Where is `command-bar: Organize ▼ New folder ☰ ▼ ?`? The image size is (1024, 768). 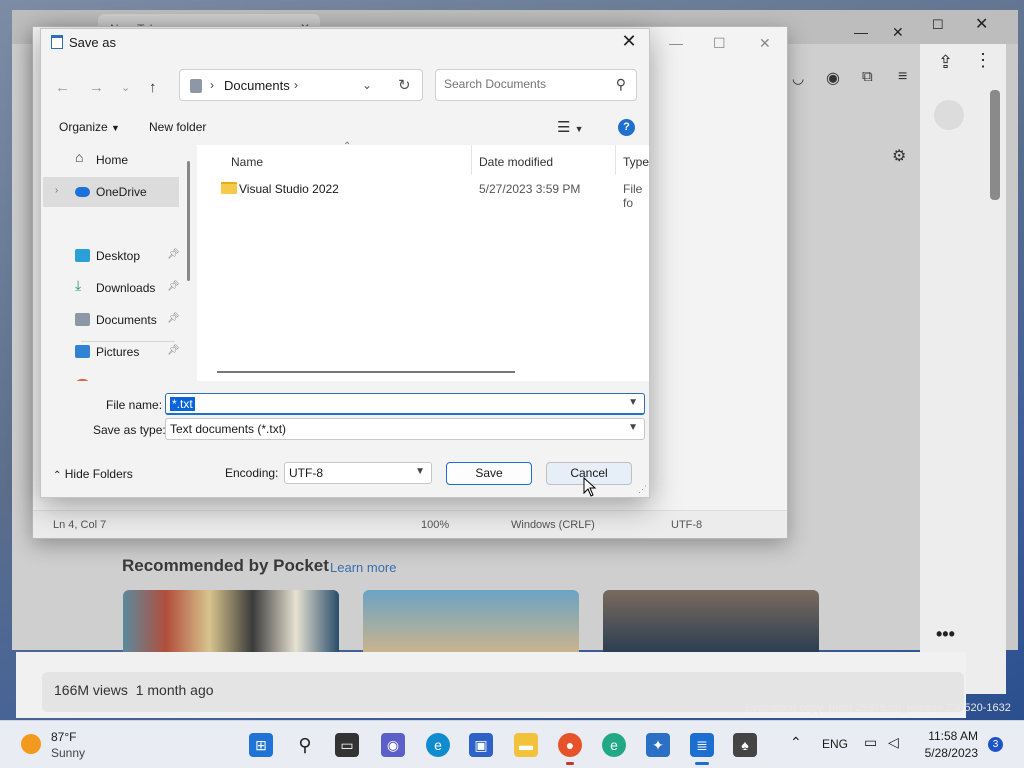
command-bar: Organize ▼ New folder ☰ ▼ ? is located at coordinates (345, 128).